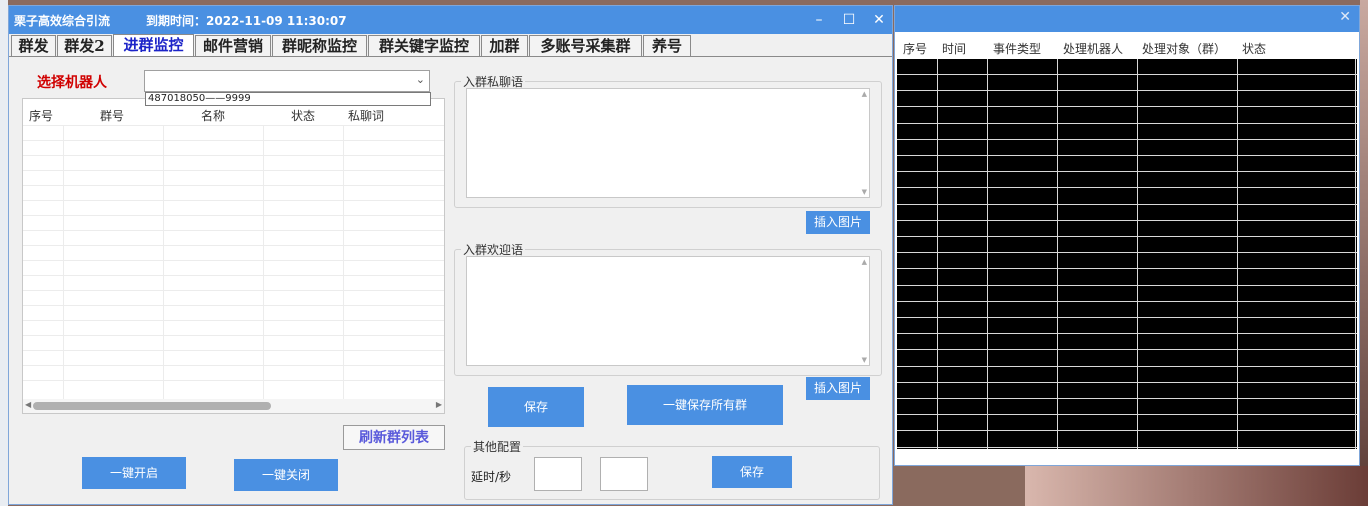  What do you see at coordinates (1093, 48) in the screenshot?
I see `column-header: 处理机器人` at bounding box center [1093, 48].